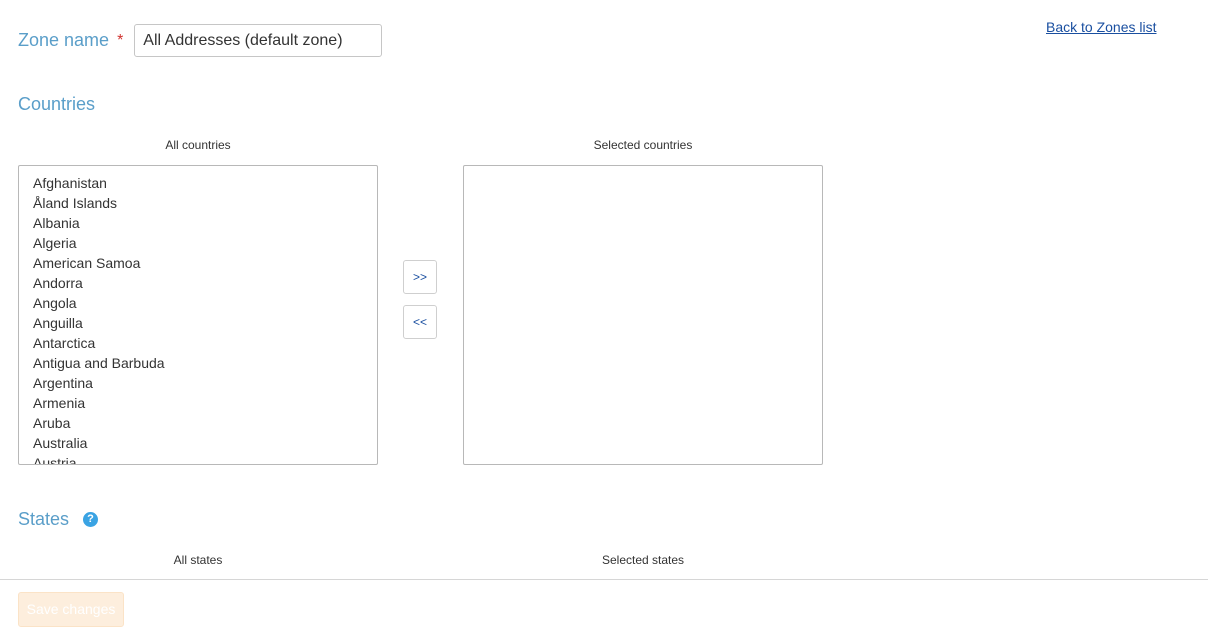  What do you see at coordinates (44, 519) in the screenshot?
I see `states-section-title: States` at bounding box center [44, 519].